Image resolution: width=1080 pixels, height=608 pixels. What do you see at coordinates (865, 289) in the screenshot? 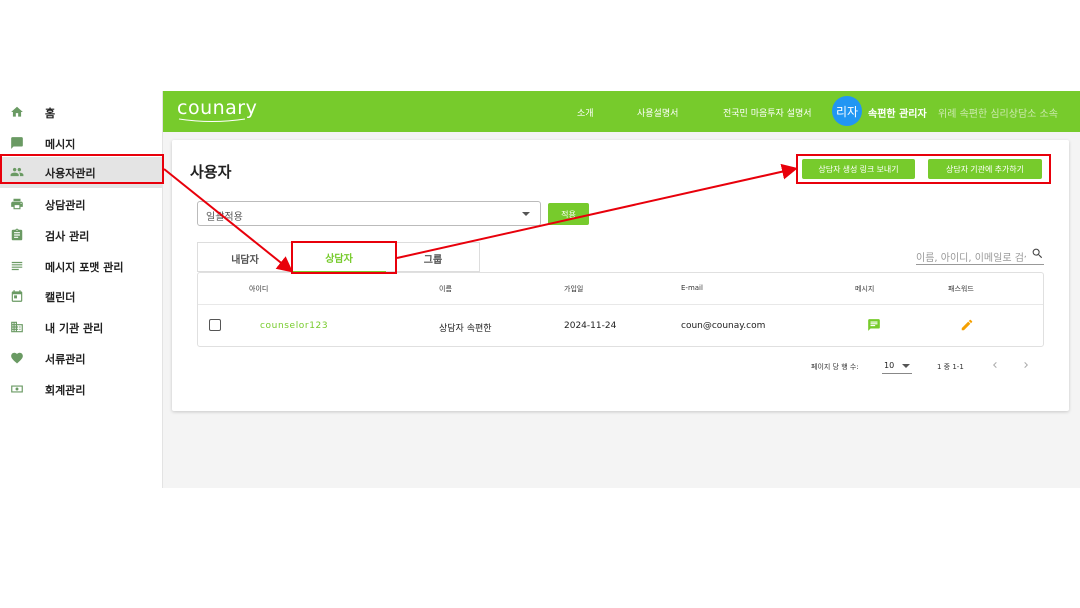
I see `column-header-message: 메시지` at bounding box center [865, 289].